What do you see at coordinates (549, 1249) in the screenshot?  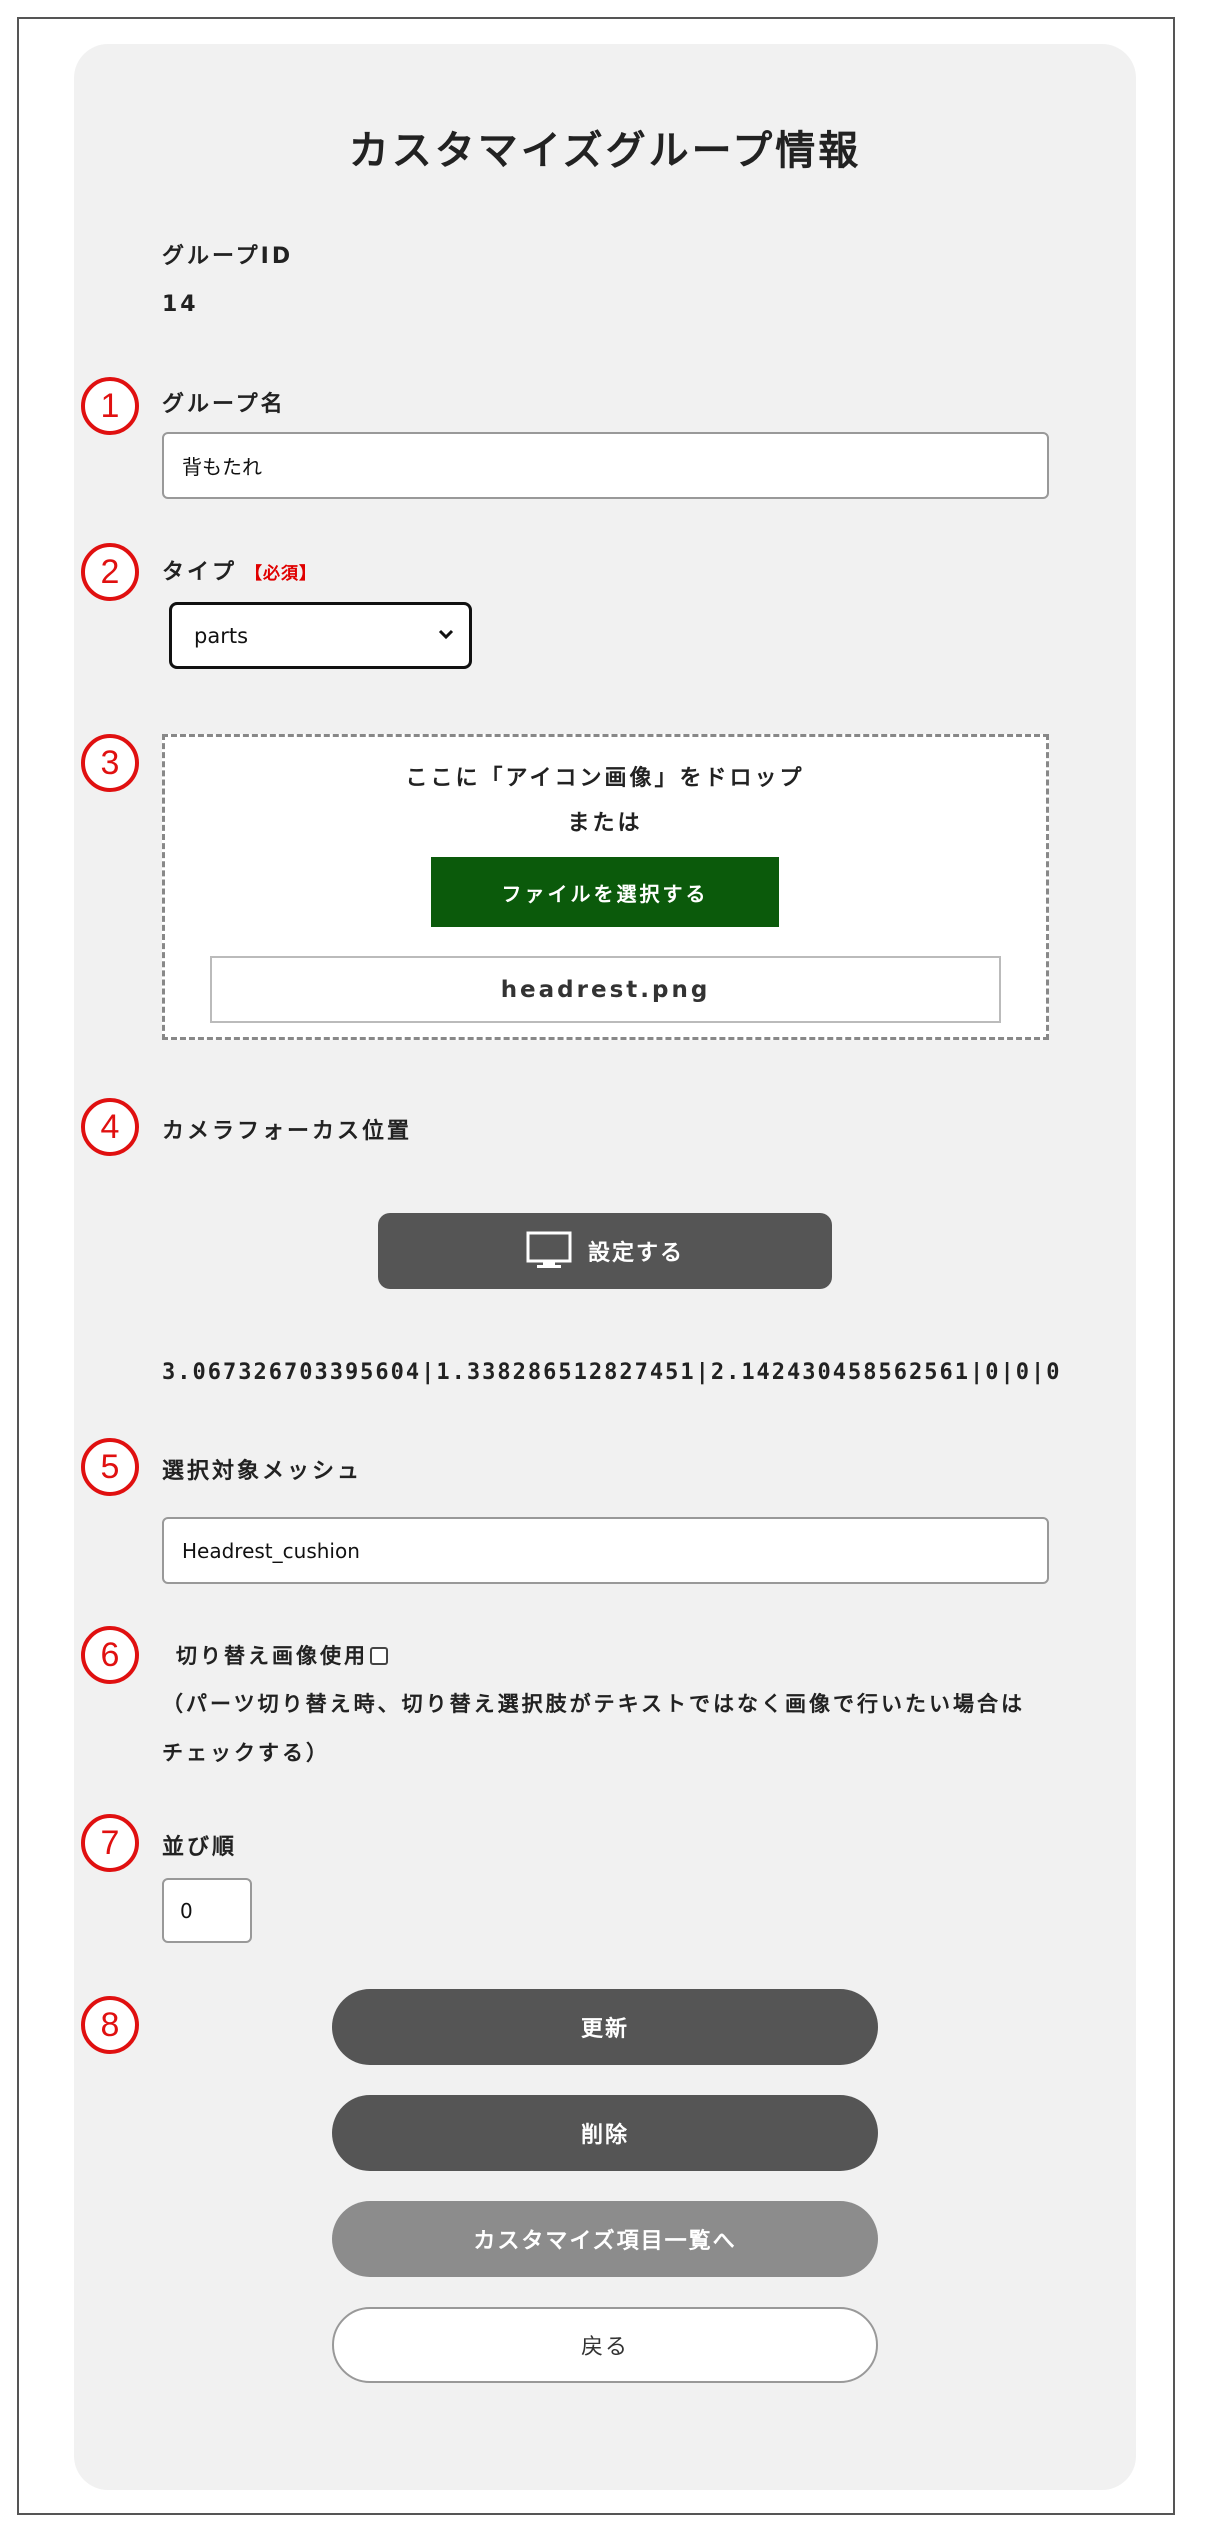 I see `monitor-icon` at bounding box center [549, 1249].